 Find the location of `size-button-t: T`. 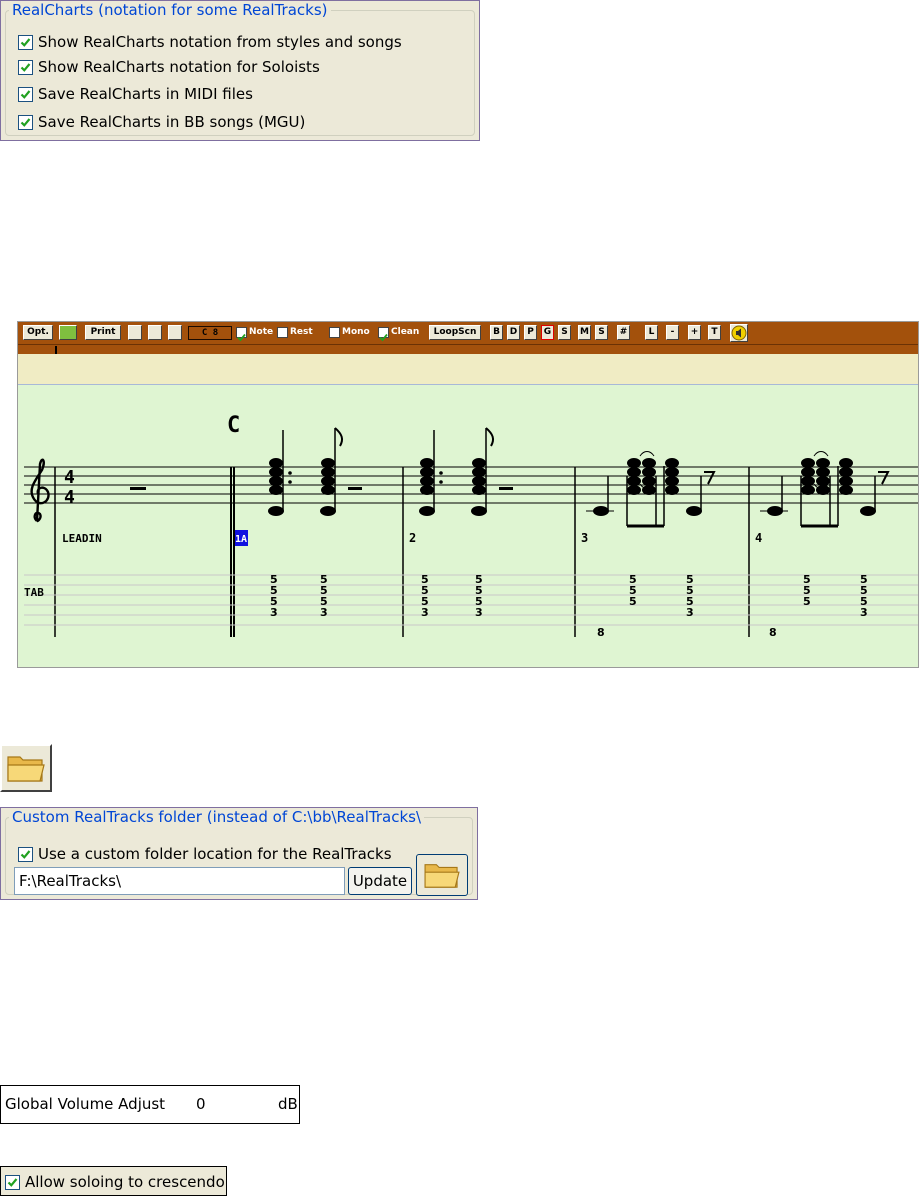

size-button-t: T is located at coordinates (714, 332).